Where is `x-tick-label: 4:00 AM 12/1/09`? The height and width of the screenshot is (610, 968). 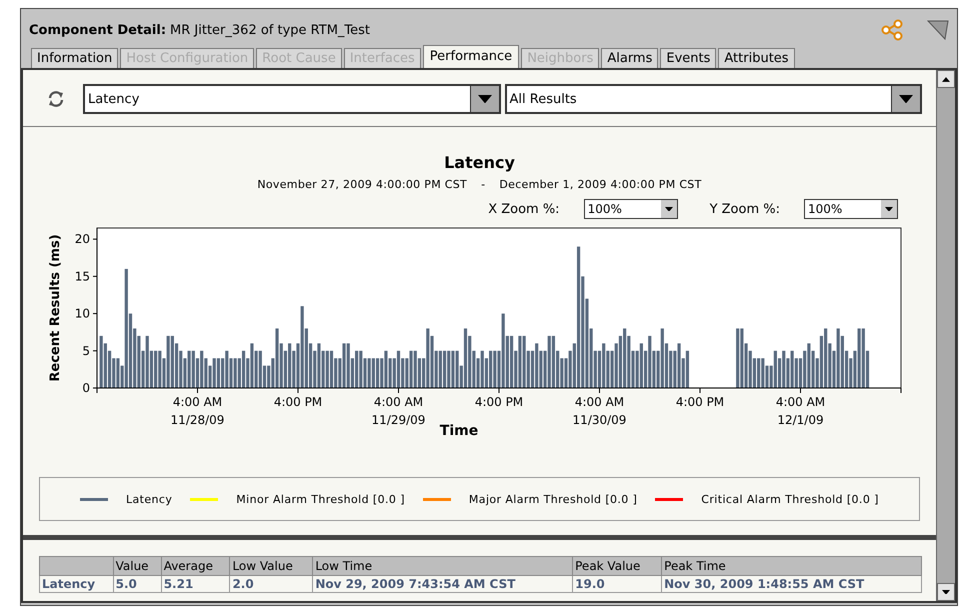
x-tick-label: 4:00 AM 12/1/09 is located at coordinates (801, 411).